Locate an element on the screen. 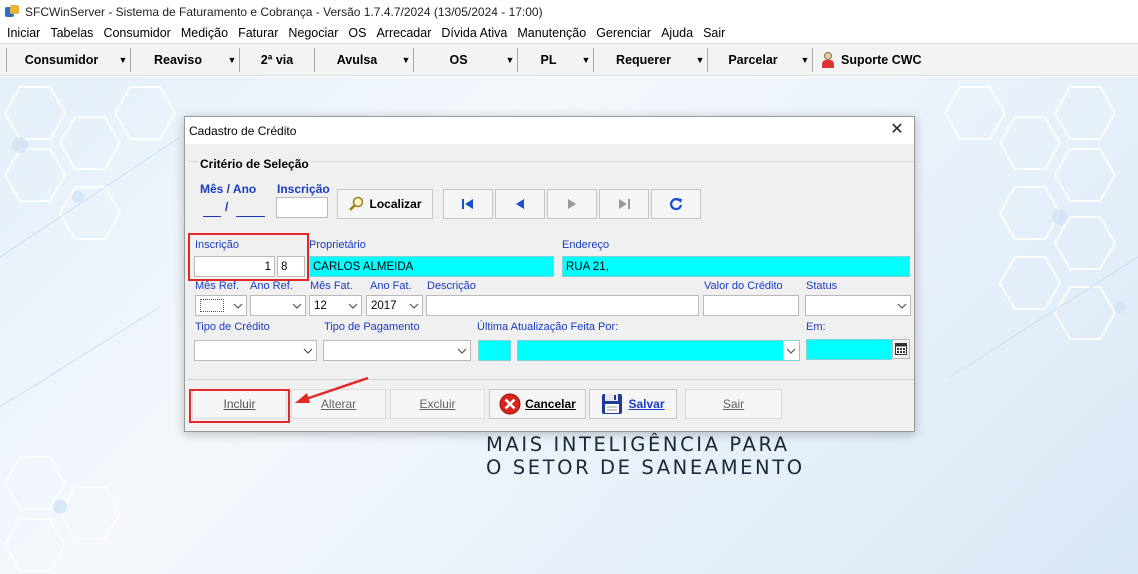 This screenshot has height=574, width=1138. refresh-button is located at coordinates (676, 204).